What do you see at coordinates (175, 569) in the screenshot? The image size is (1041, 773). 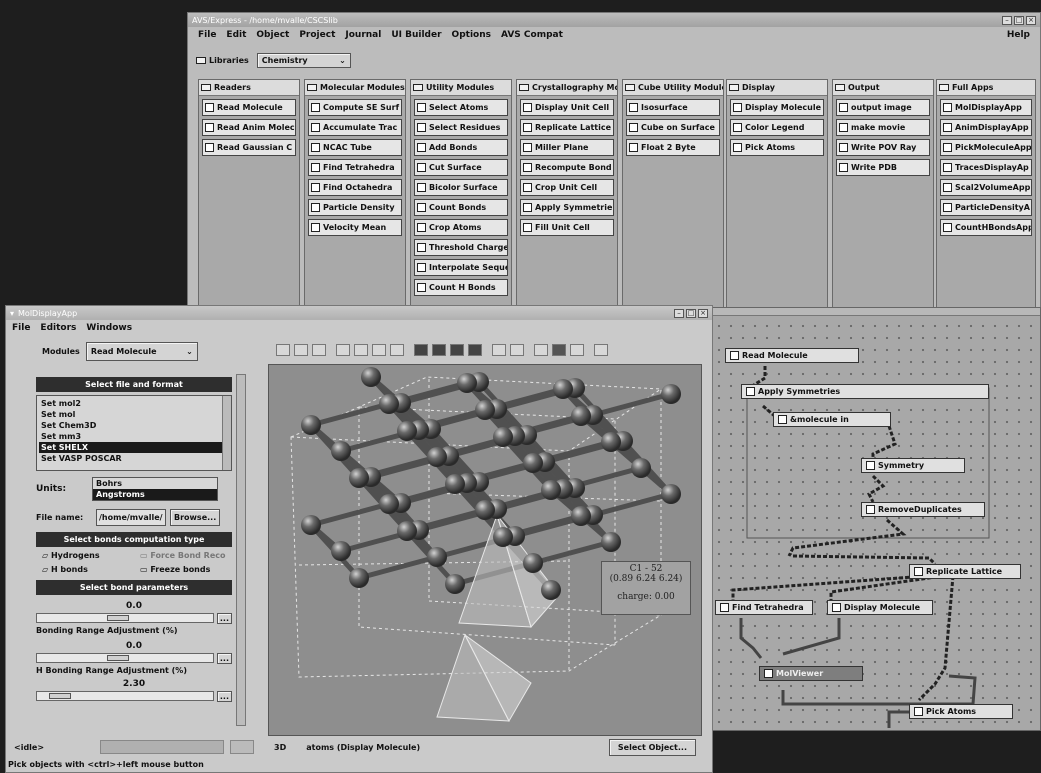 I see `freeze-bonds-checkbox: ▭ Freeze bonds` at bounding box center [175, 569].